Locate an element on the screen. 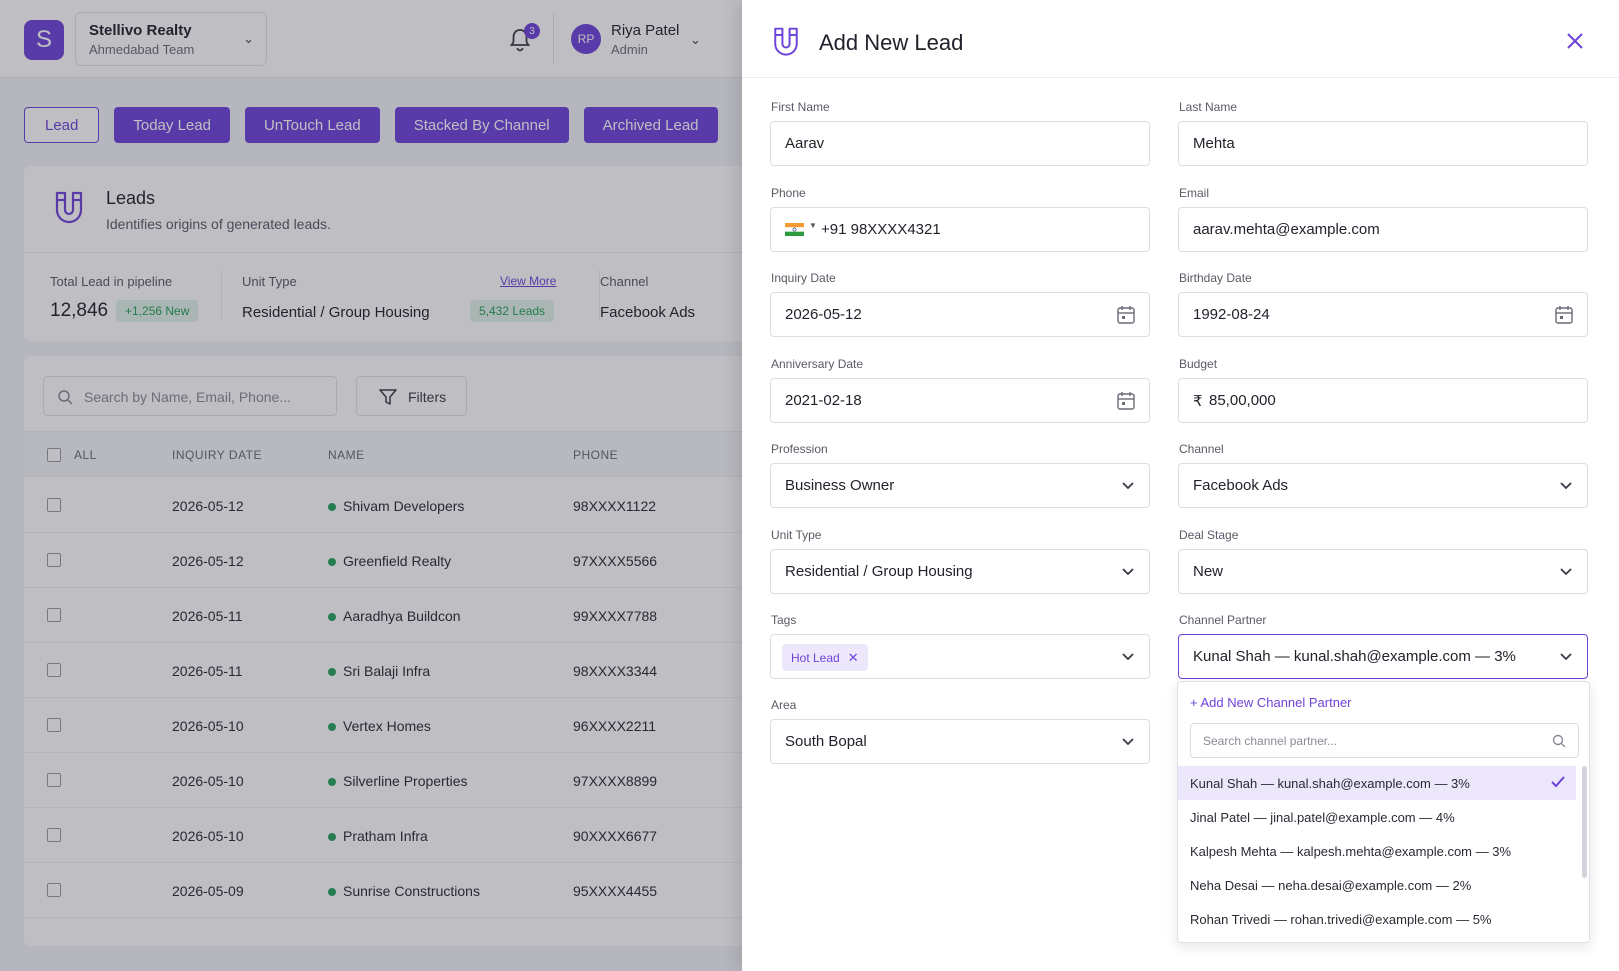 Image resolution: width=1619 pixels, height=971 pixels. inquiry-date-label: Inquiry Date is located at coordinates (803, 278).